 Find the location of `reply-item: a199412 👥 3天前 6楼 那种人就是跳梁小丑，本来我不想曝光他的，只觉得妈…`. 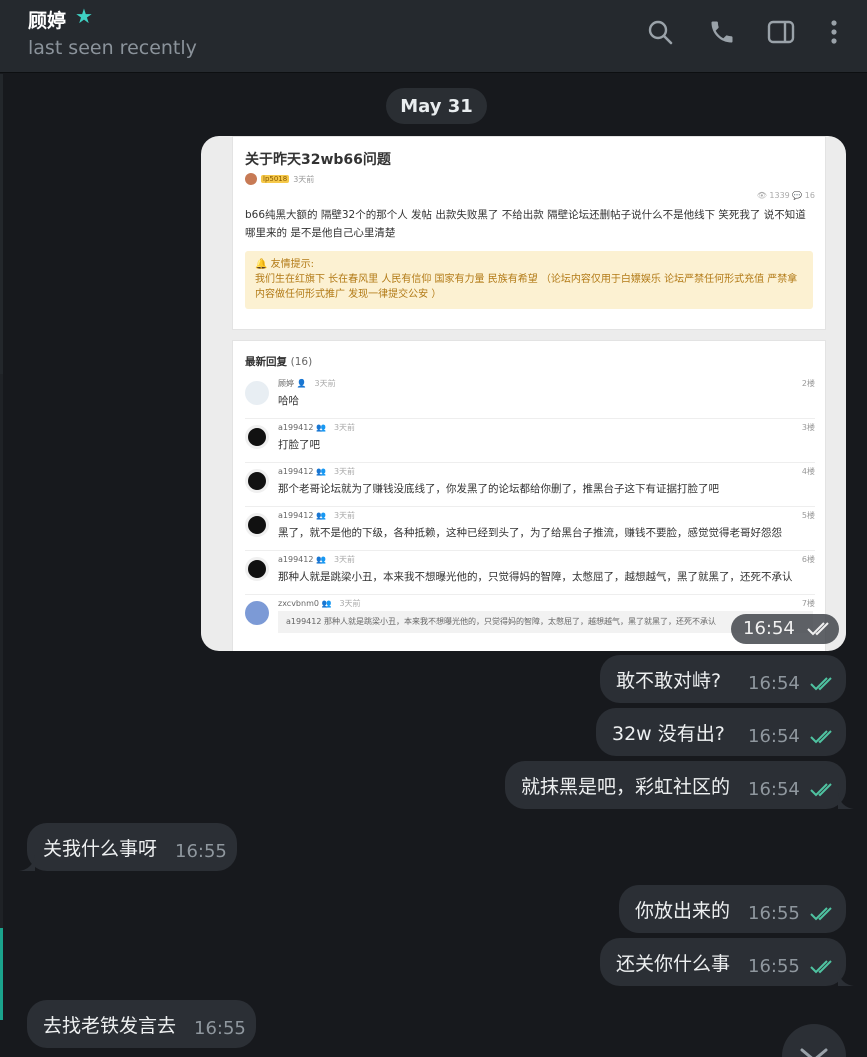

reply-item: a199412 👥 3天前 6楼 那种人就是跳梁小丑，本来我不想曝光他的，只觉得妈… is located at coordinates (530, 573).